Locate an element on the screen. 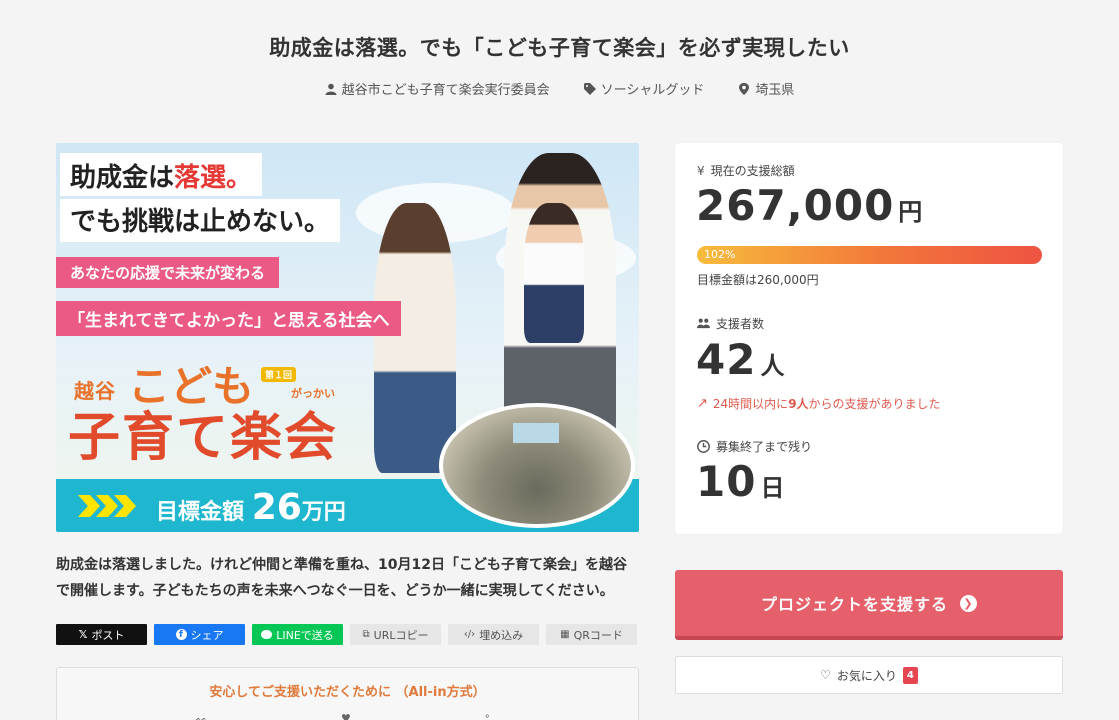 The image size is (1119, 720). logo-main: 子育て楽会 is located at coordinates (203, 438).